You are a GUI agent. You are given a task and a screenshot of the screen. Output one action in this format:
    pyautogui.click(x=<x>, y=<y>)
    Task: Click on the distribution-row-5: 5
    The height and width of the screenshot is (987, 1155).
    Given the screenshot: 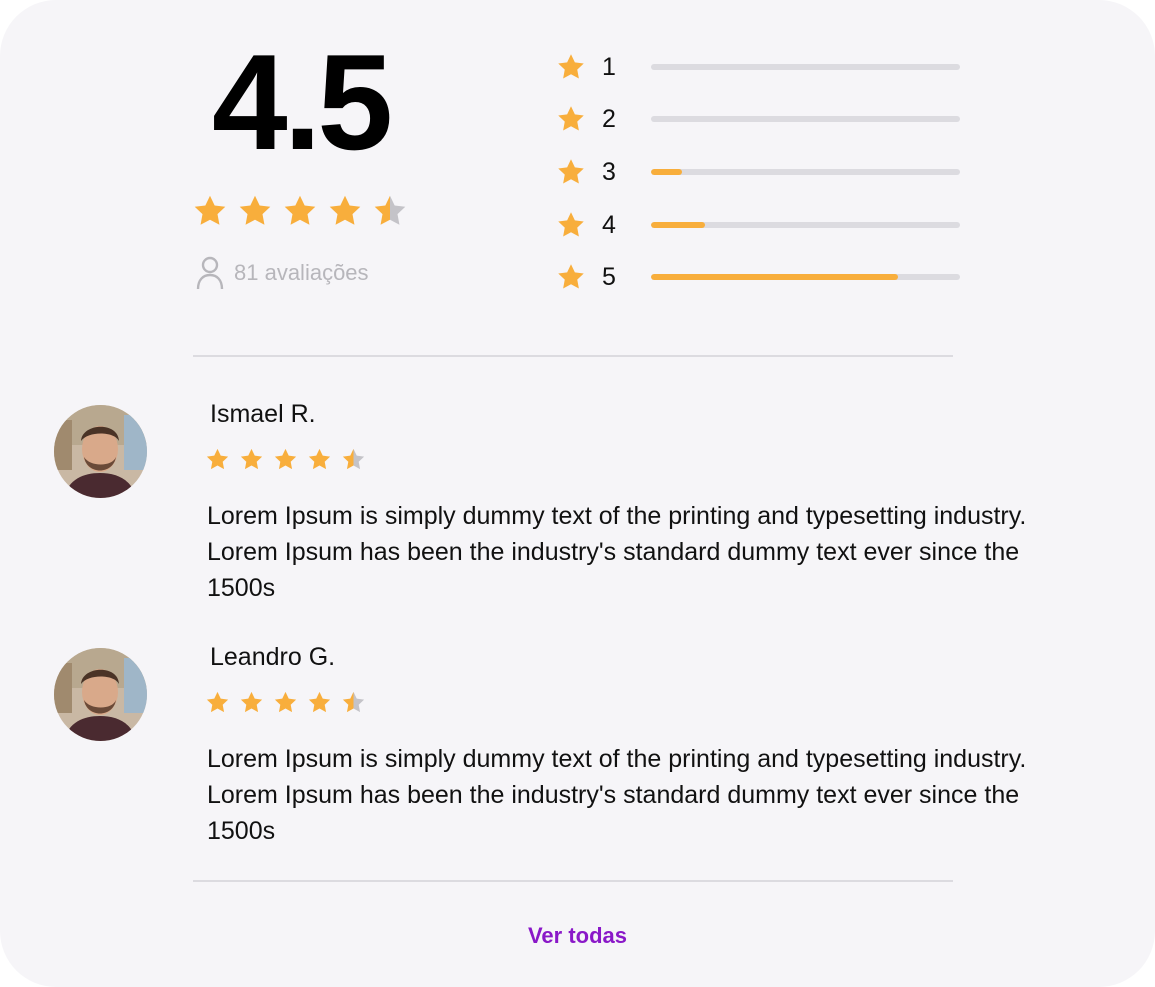 What is the action you would take?
    pyautogui.click(x=758, y=277)
    